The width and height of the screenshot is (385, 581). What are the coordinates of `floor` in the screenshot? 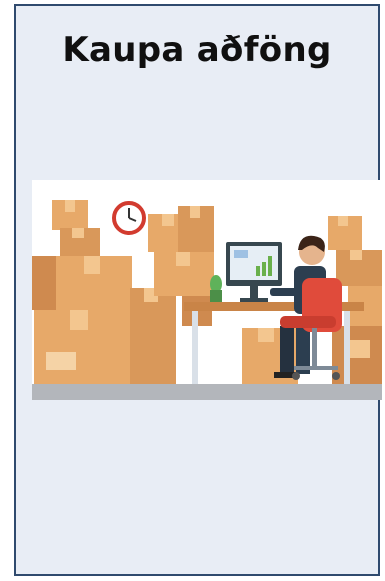 It's located at (207, 392).